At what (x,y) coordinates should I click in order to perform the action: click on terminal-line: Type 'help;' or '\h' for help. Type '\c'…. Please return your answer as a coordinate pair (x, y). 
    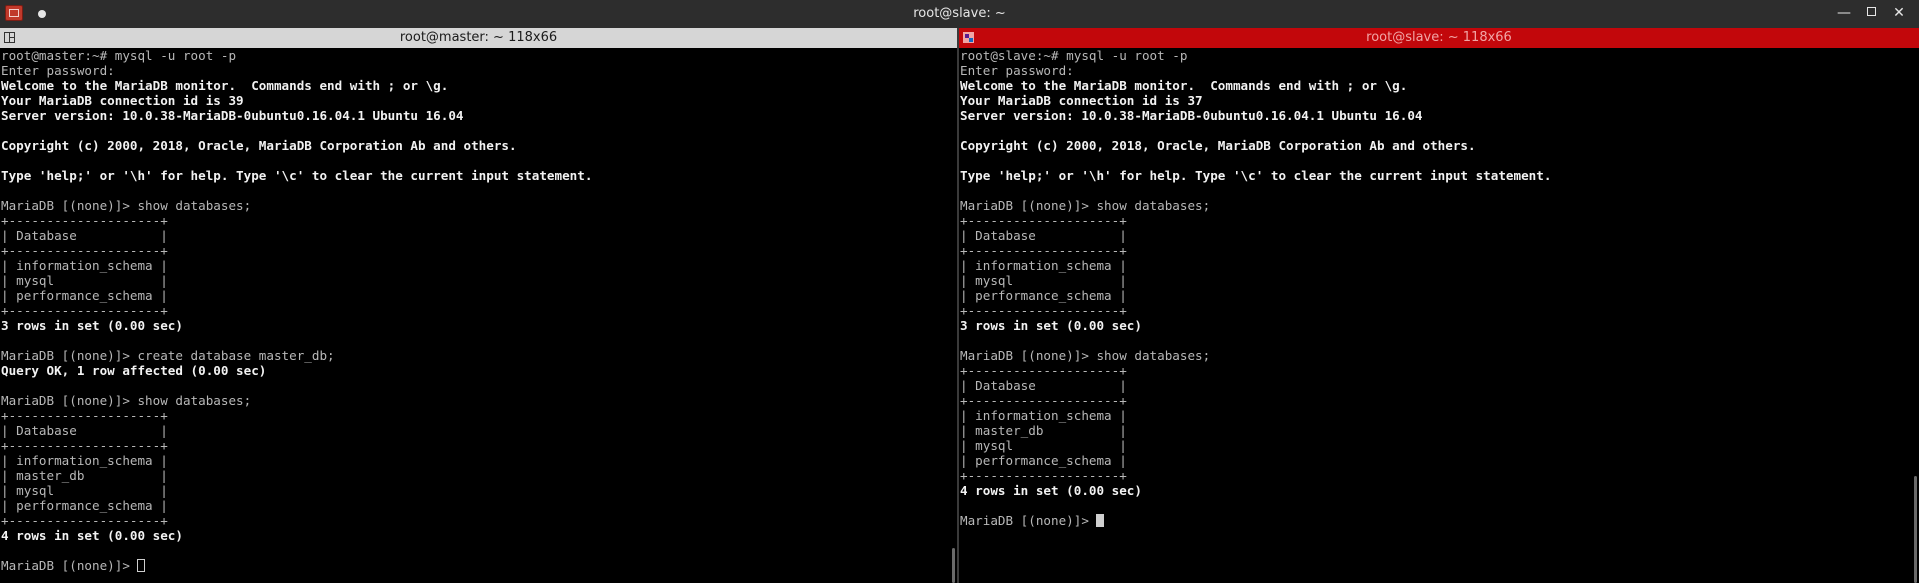
    Looking at the image, I should click on (1435, 175).